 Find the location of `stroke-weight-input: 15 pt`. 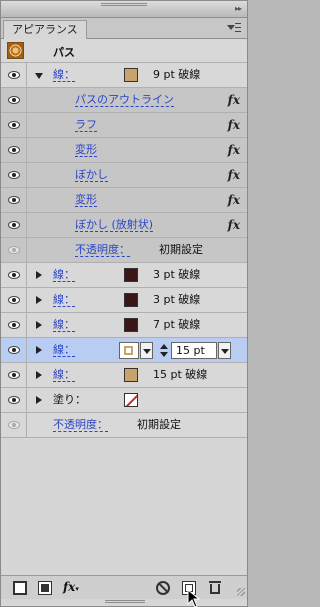

stroke-weight-input: 15 pt is located at coordinates (194, 350).